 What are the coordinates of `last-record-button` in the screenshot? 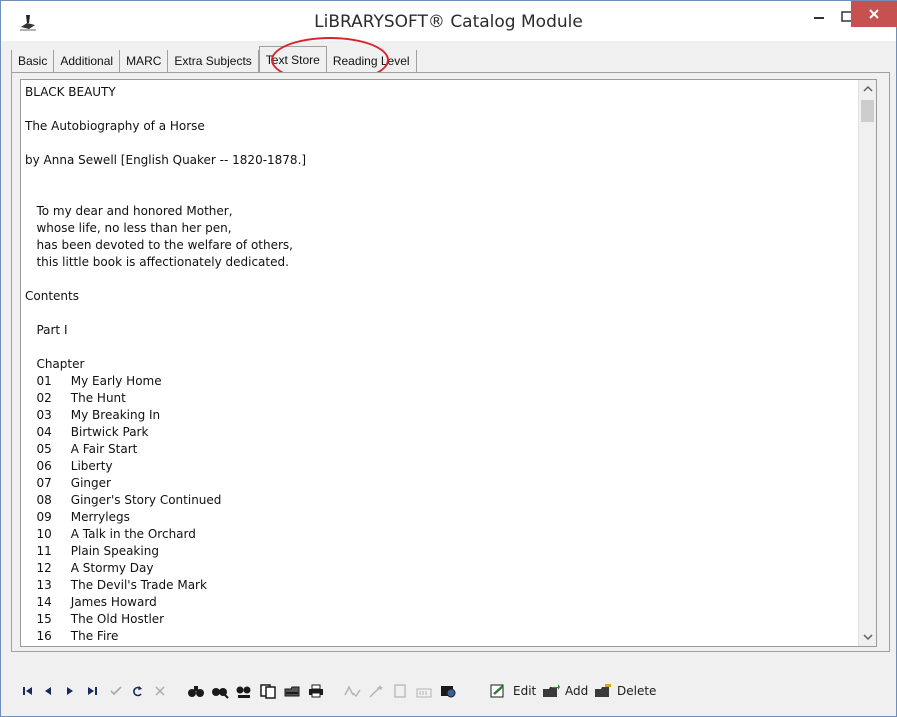 It's located at (92, 691).